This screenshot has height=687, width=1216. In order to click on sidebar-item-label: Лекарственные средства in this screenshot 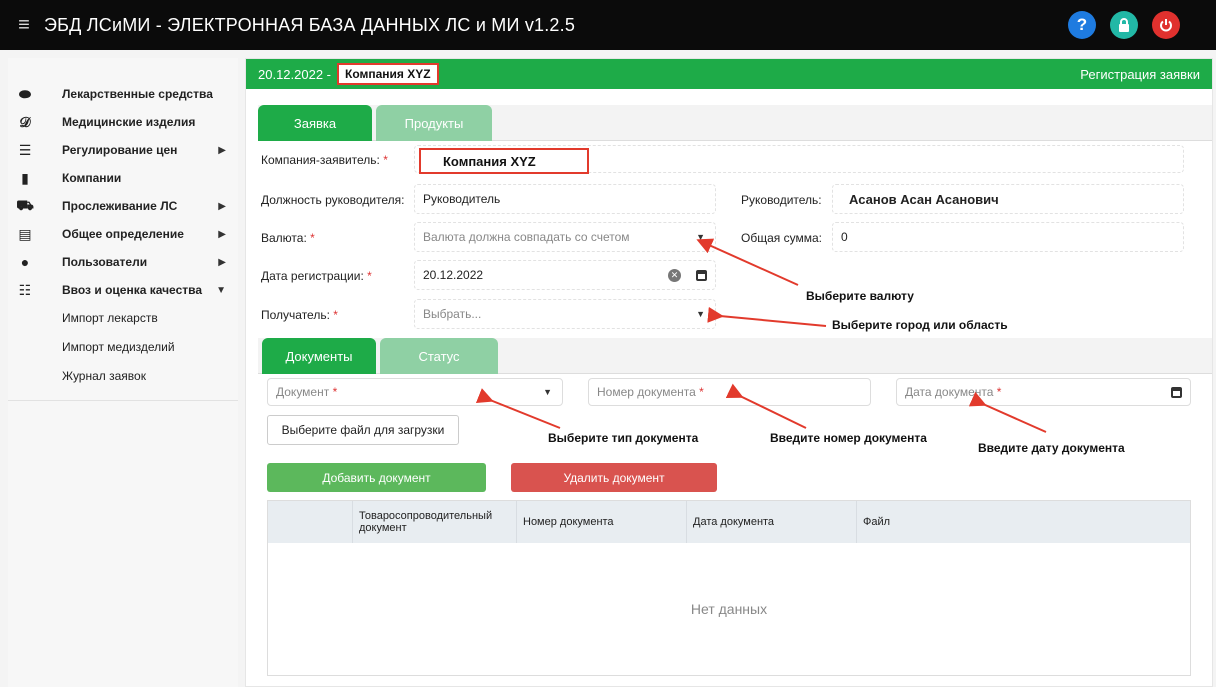, I will do `click(137, 94)`.